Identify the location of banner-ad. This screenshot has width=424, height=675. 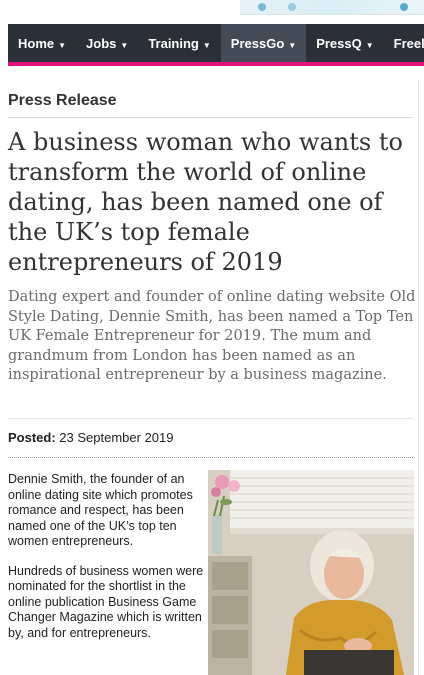
(332, 7).